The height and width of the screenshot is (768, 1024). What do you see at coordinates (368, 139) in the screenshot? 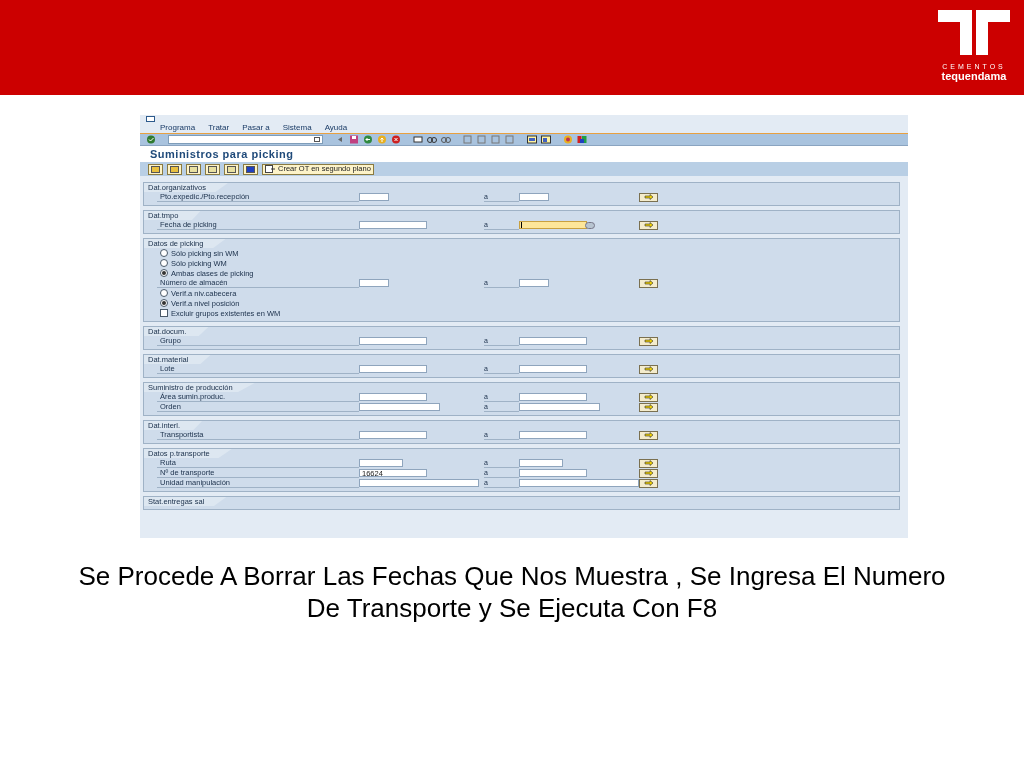
I see `back-icon` at bounding box center [368, 139].